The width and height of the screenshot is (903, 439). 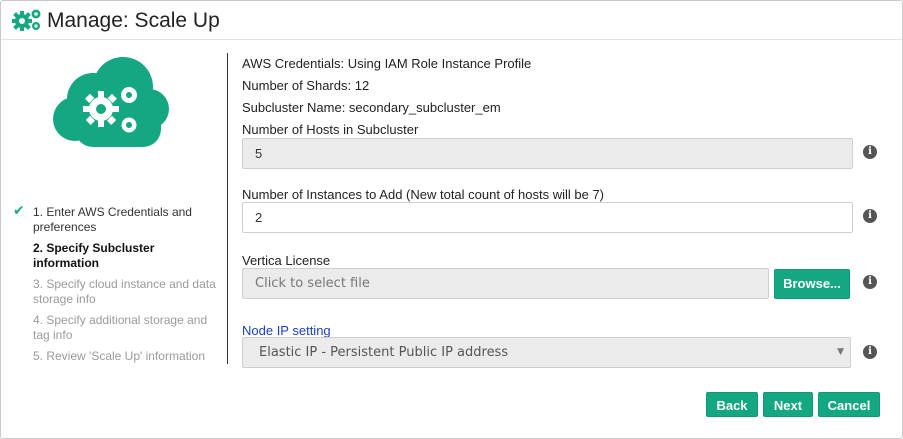 What do you see at coordinates (870, 282) in the screenshot?
I see `license-info-icon: i` at bounding box center [870, 282].